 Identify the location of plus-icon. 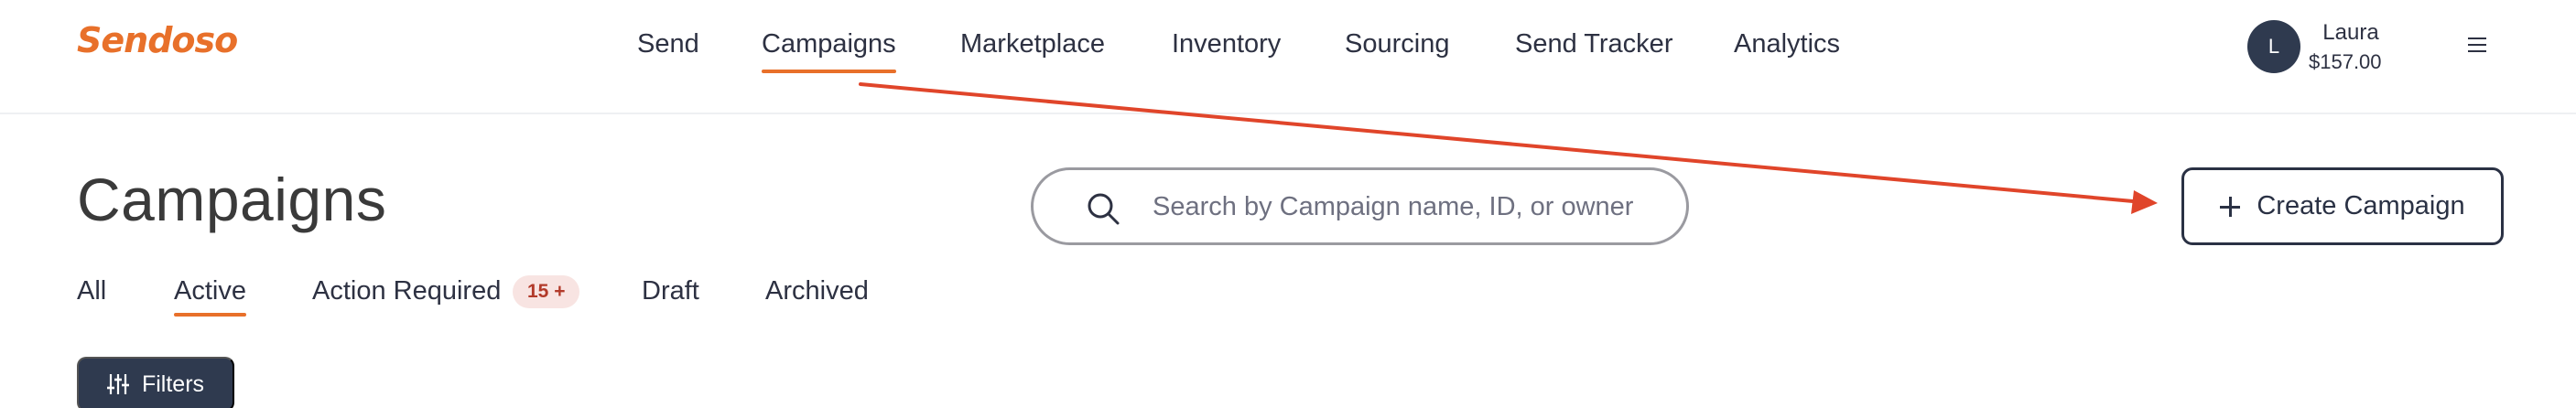
(2231, 206).